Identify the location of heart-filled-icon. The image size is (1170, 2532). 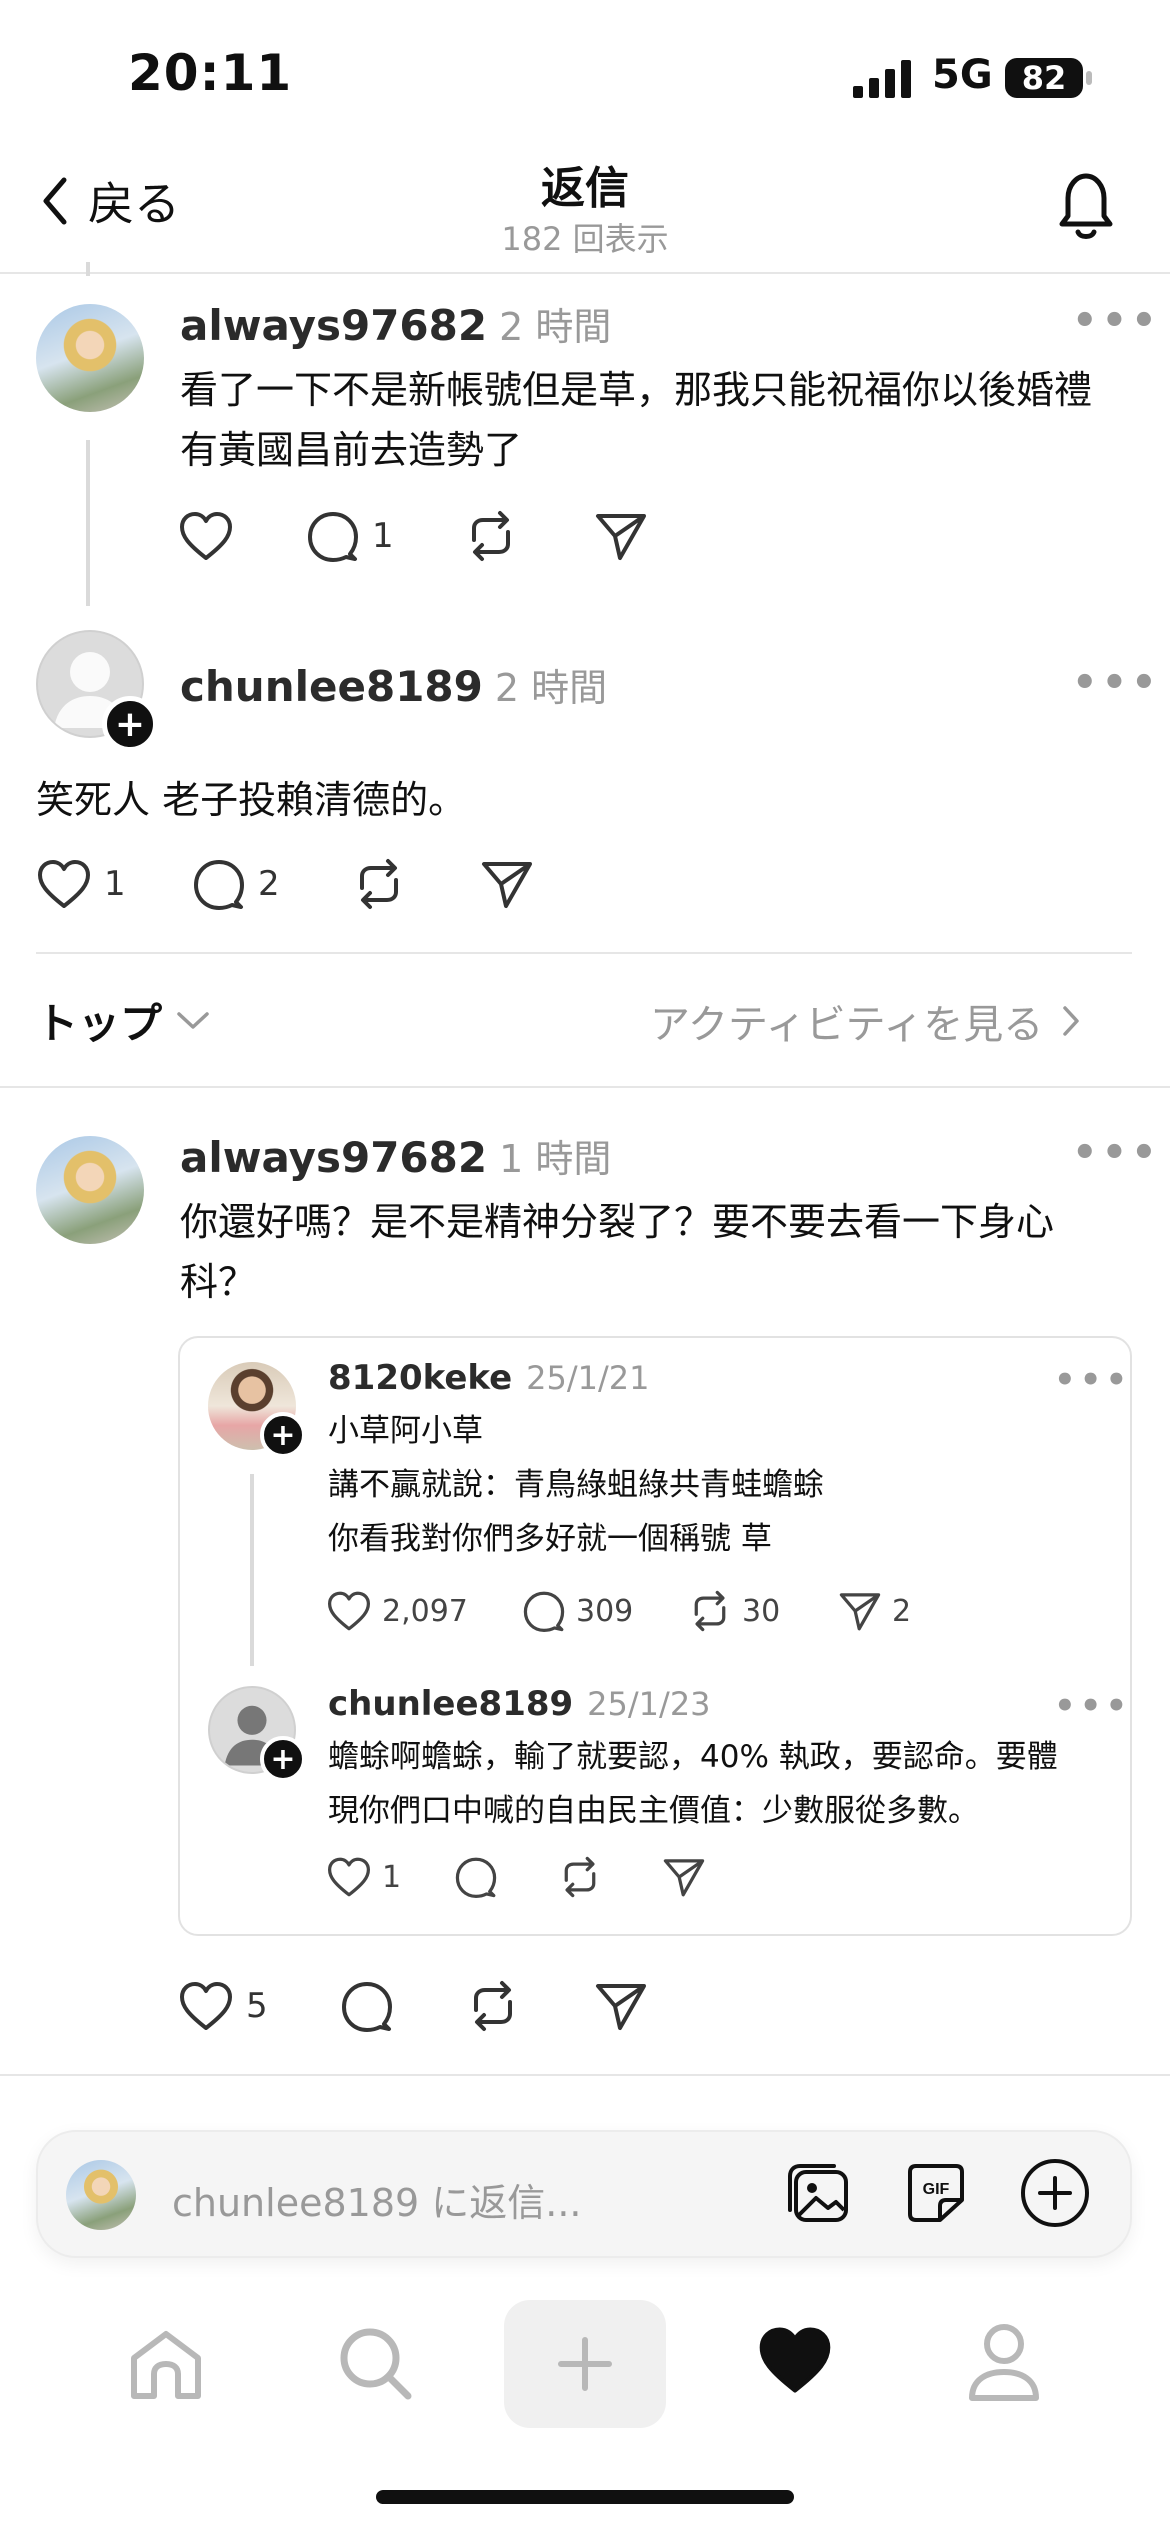
(795, 2360).